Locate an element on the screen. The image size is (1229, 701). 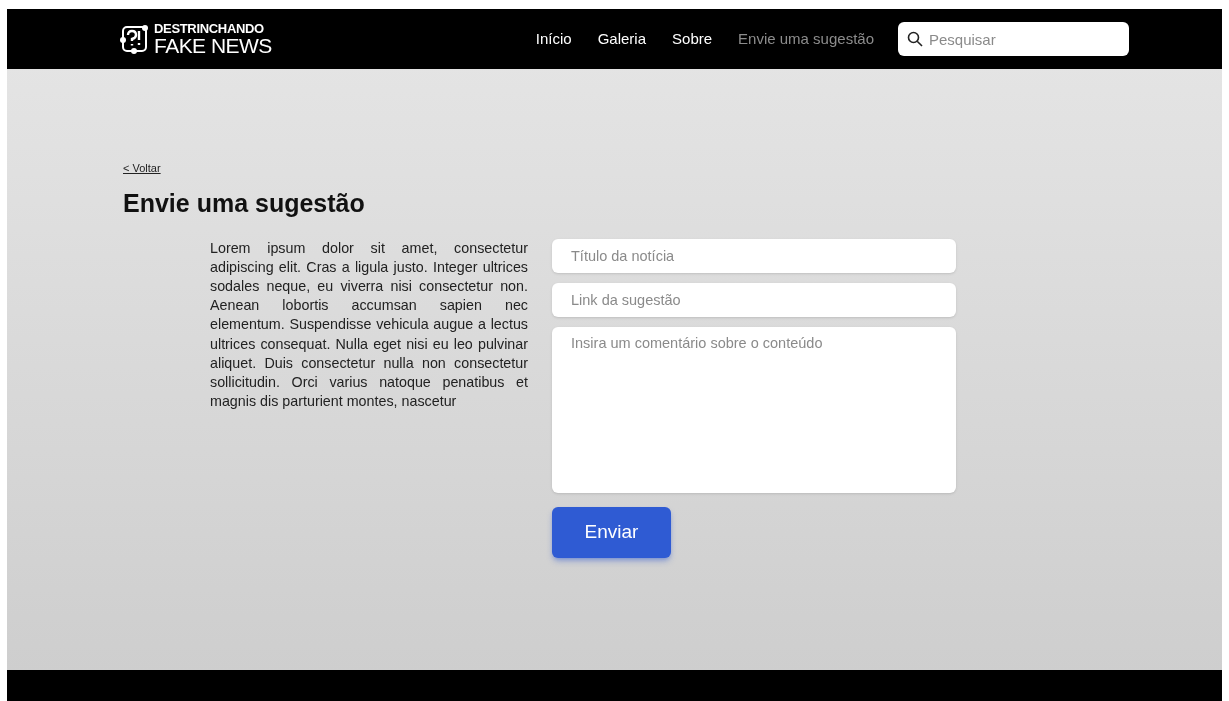
nav-link: Envie uma sugestão is located at coordinates (806, 39).